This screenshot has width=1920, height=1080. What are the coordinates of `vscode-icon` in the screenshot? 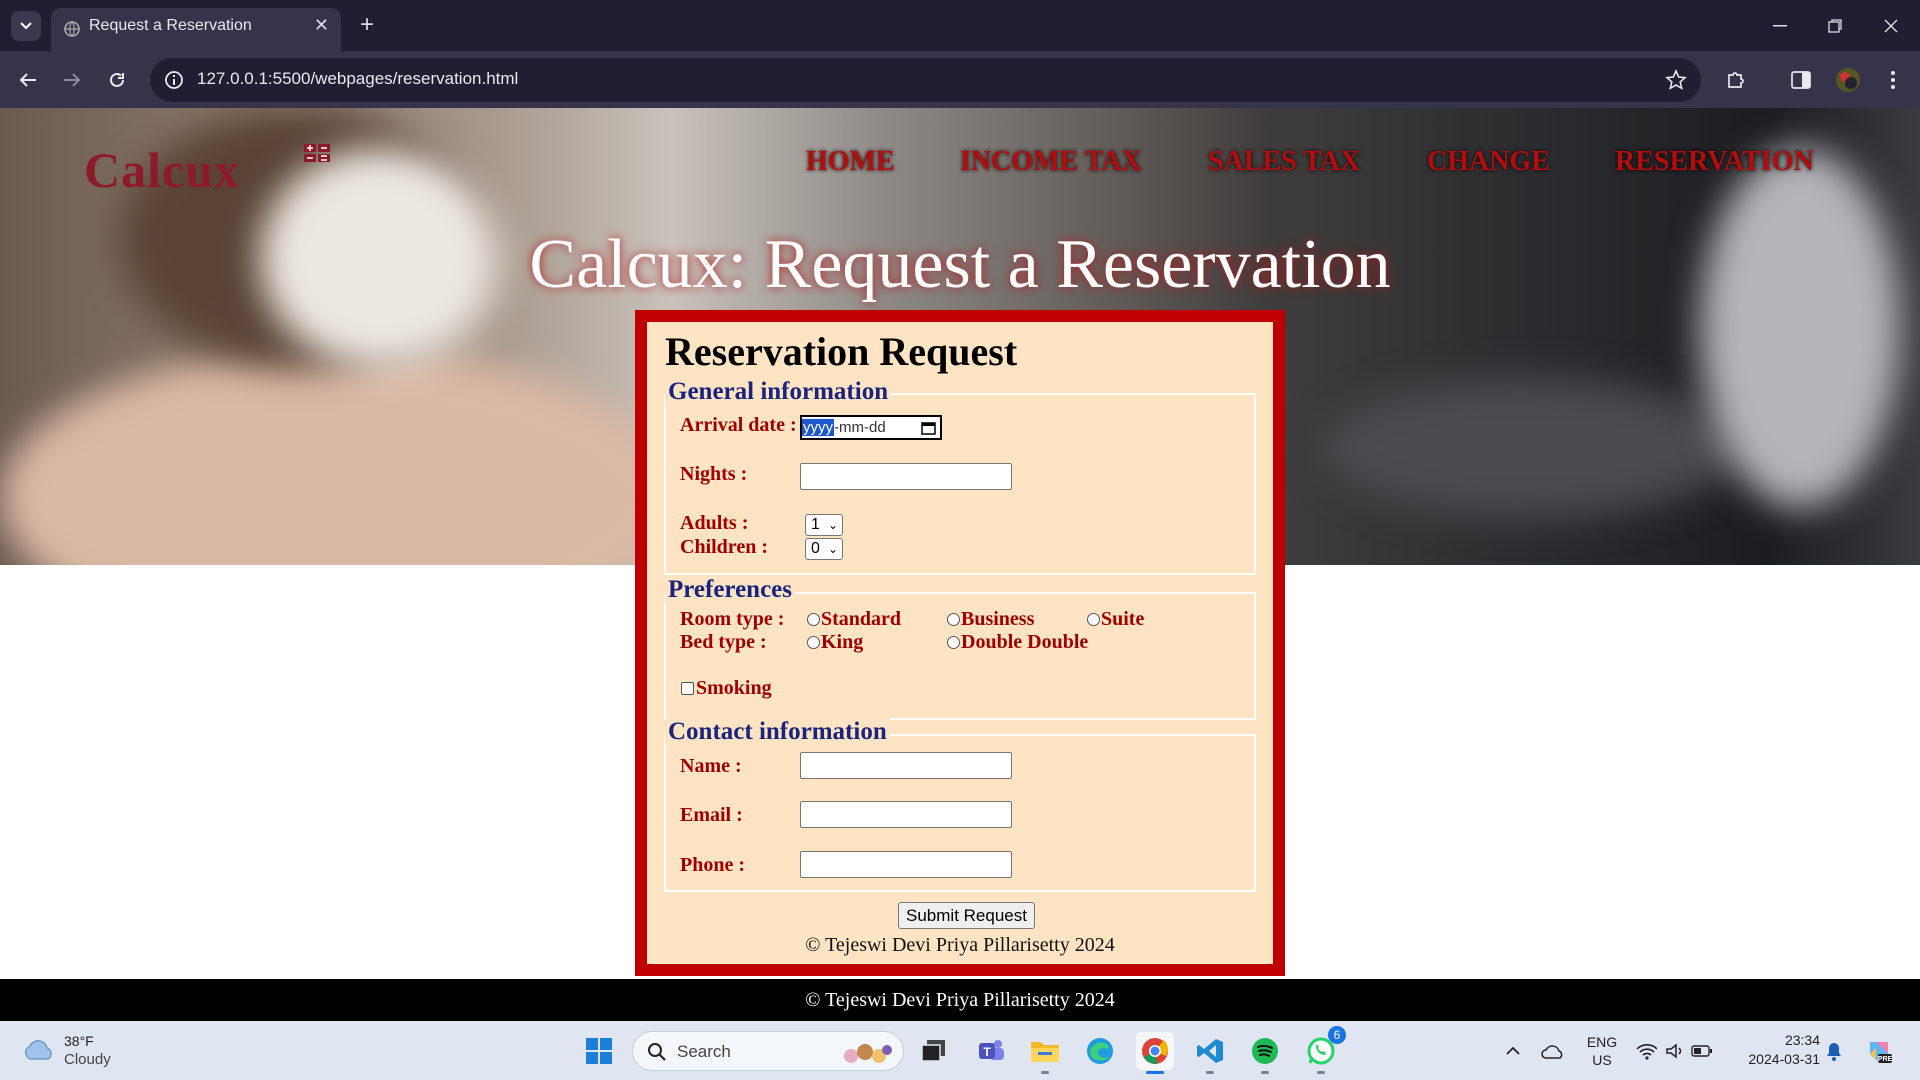 It's located at (1210, 1051).